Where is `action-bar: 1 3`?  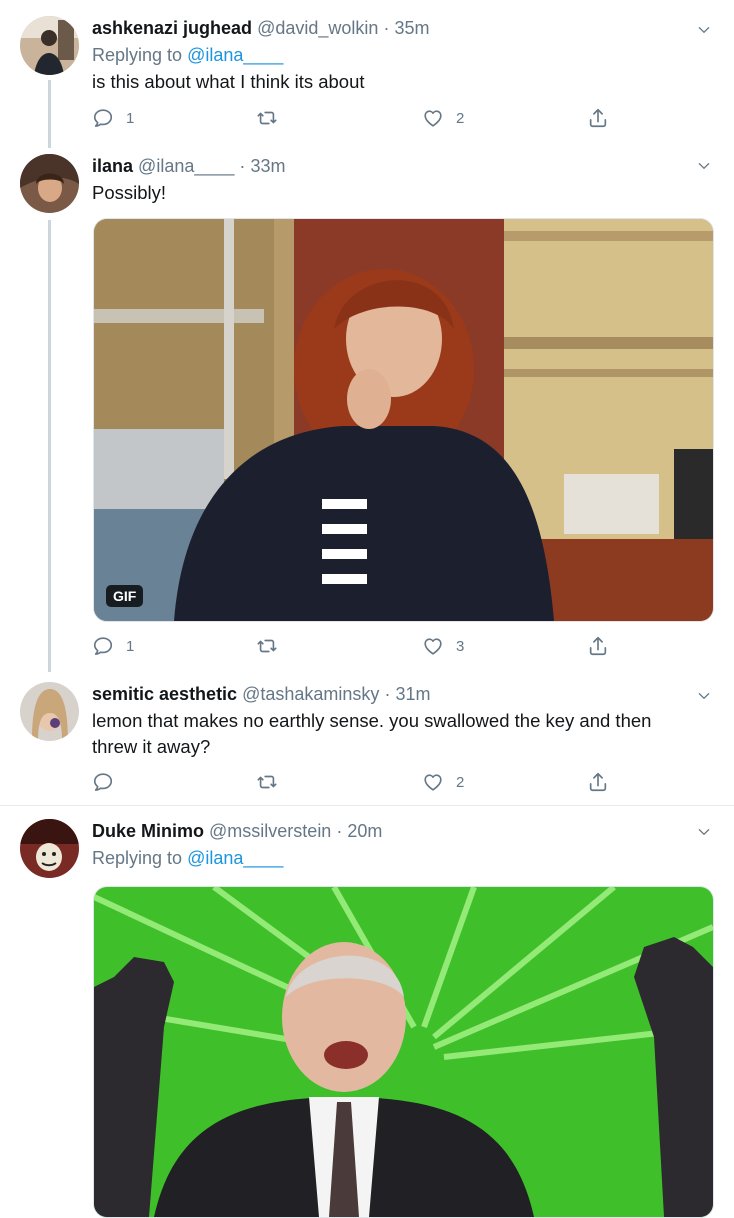
action-bar: 1 3 is located at coordinates (362, 646).